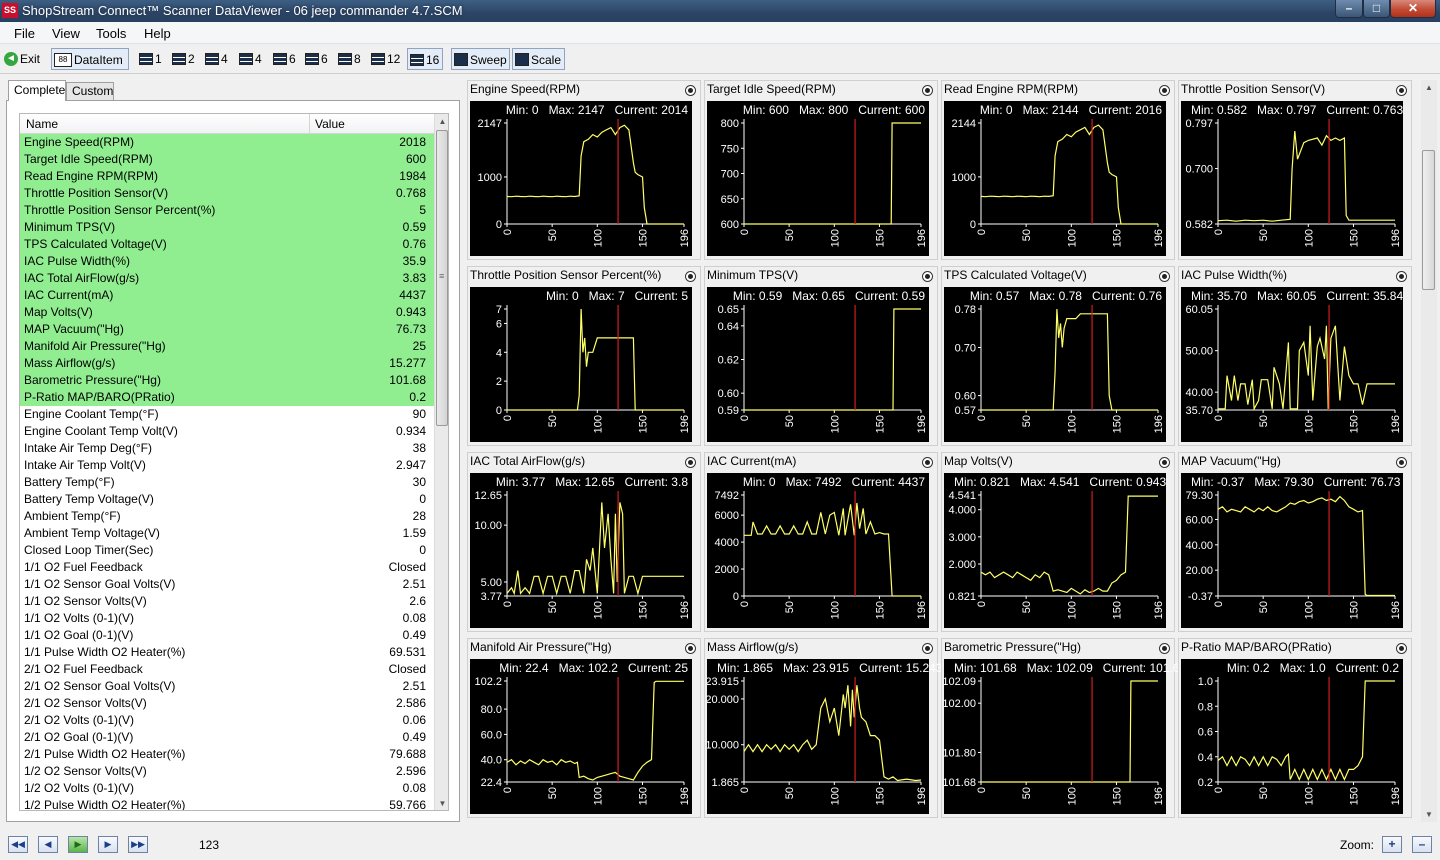 The image size is (1440, 860). I want to click on layout-4-button: 4, so click(218, 59).